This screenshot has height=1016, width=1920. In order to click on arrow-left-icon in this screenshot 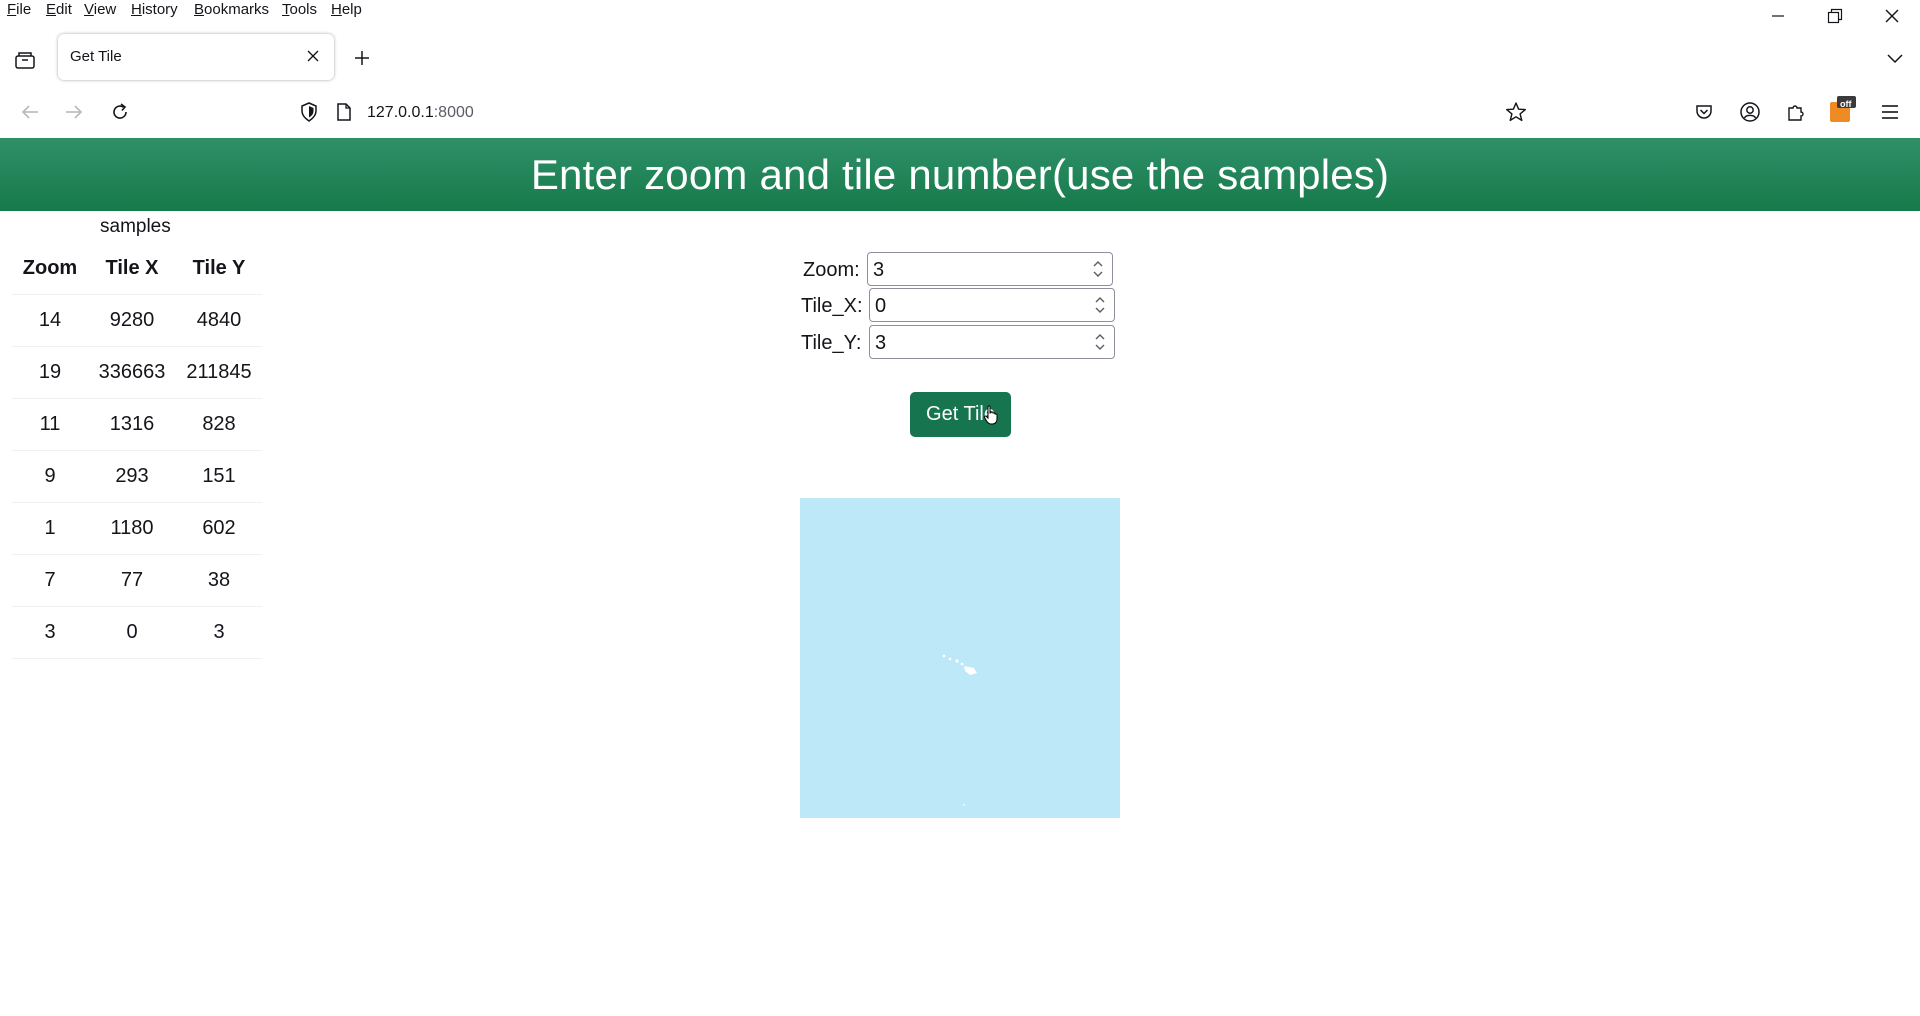, I will do `click(29, 112)`.